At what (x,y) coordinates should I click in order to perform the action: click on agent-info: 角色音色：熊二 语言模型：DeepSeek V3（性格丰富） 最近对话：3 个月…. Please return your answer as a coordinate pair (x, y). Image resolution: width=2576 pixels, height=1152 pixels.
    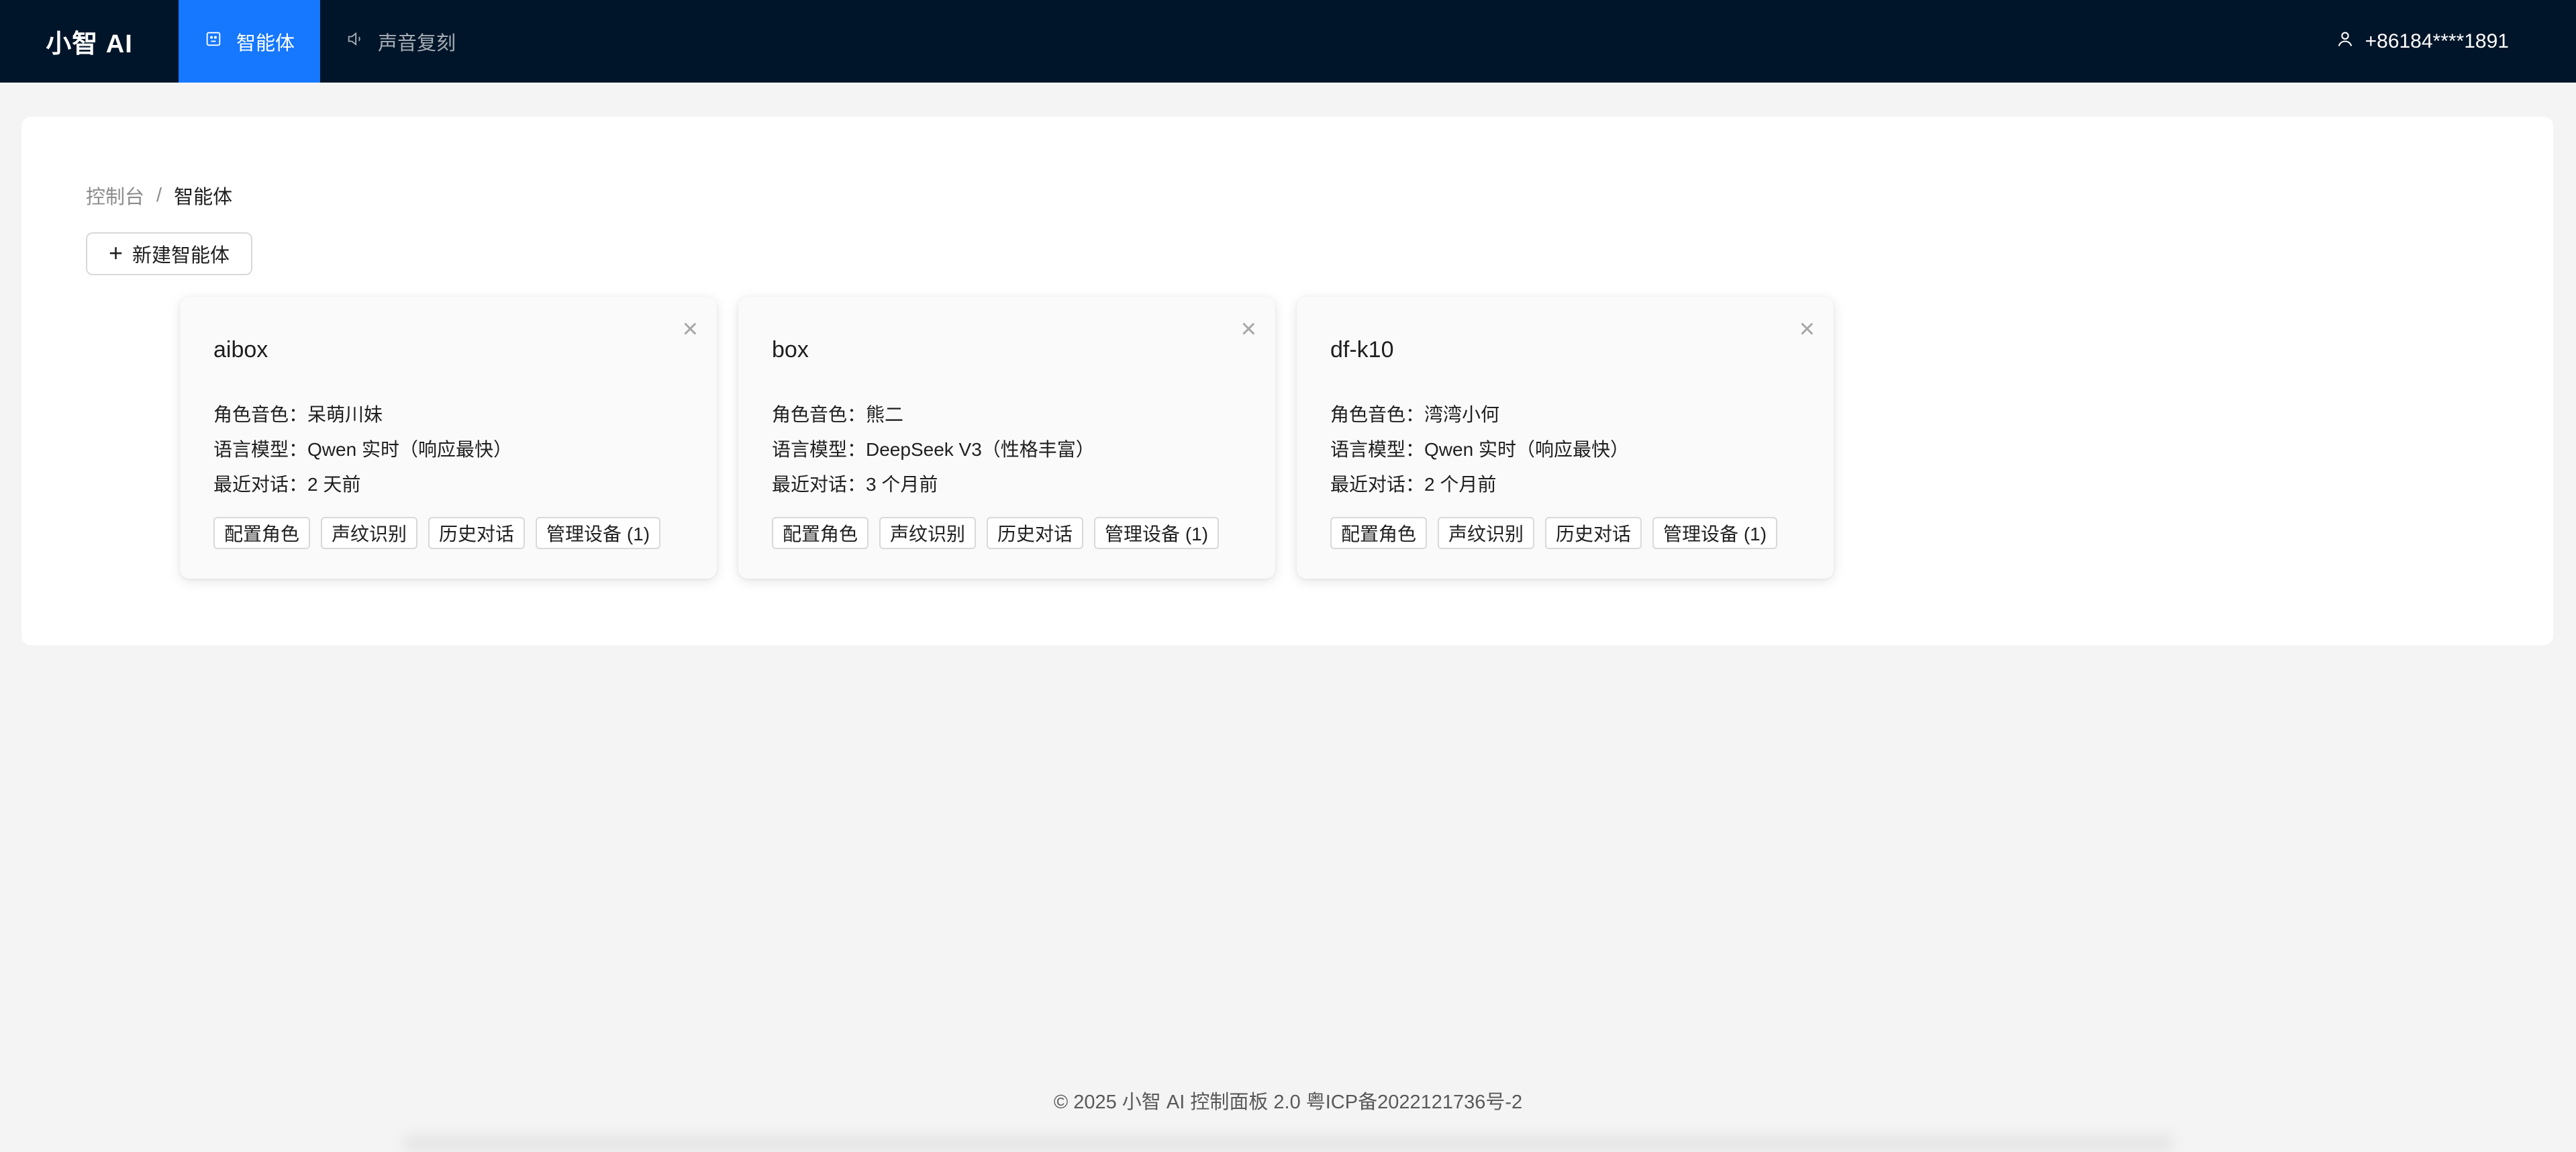
    Looking at the image, I should click on (933, 449).